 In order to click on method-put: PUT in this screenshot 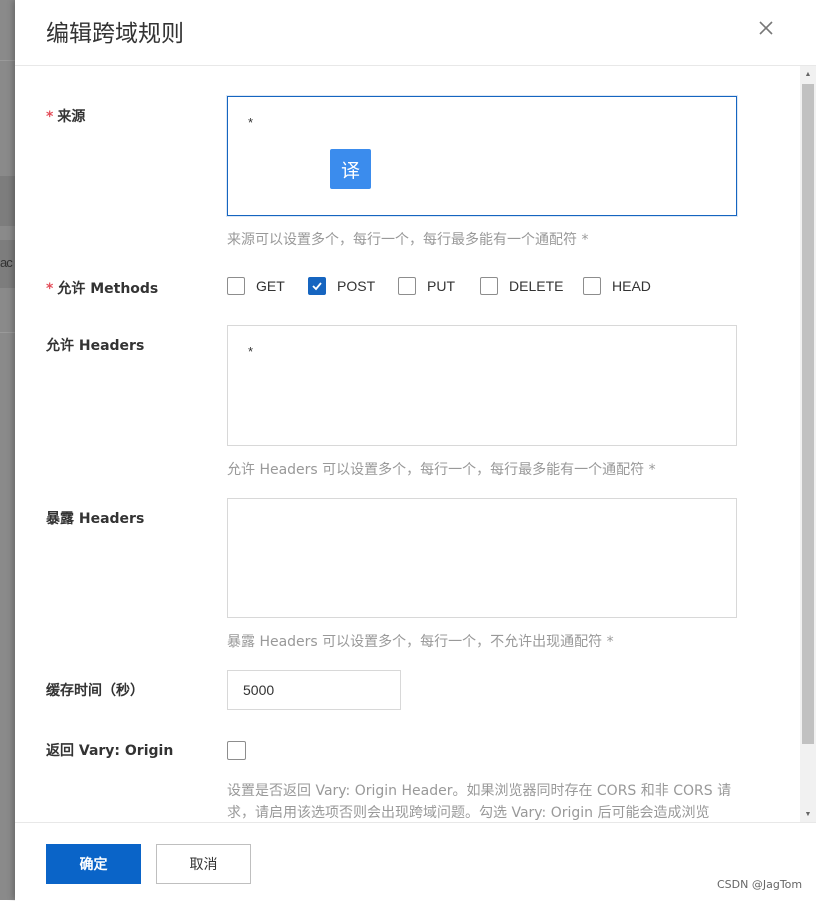, I will do `click(426, 286)`.